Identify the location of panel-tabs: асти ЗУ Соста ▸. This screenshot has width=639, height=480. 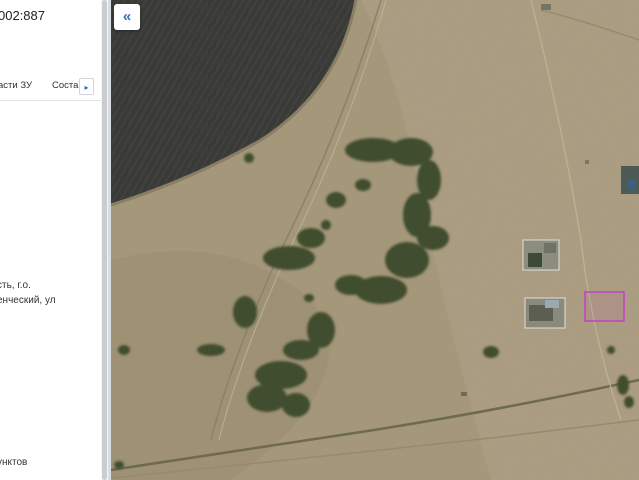
(54, 89).